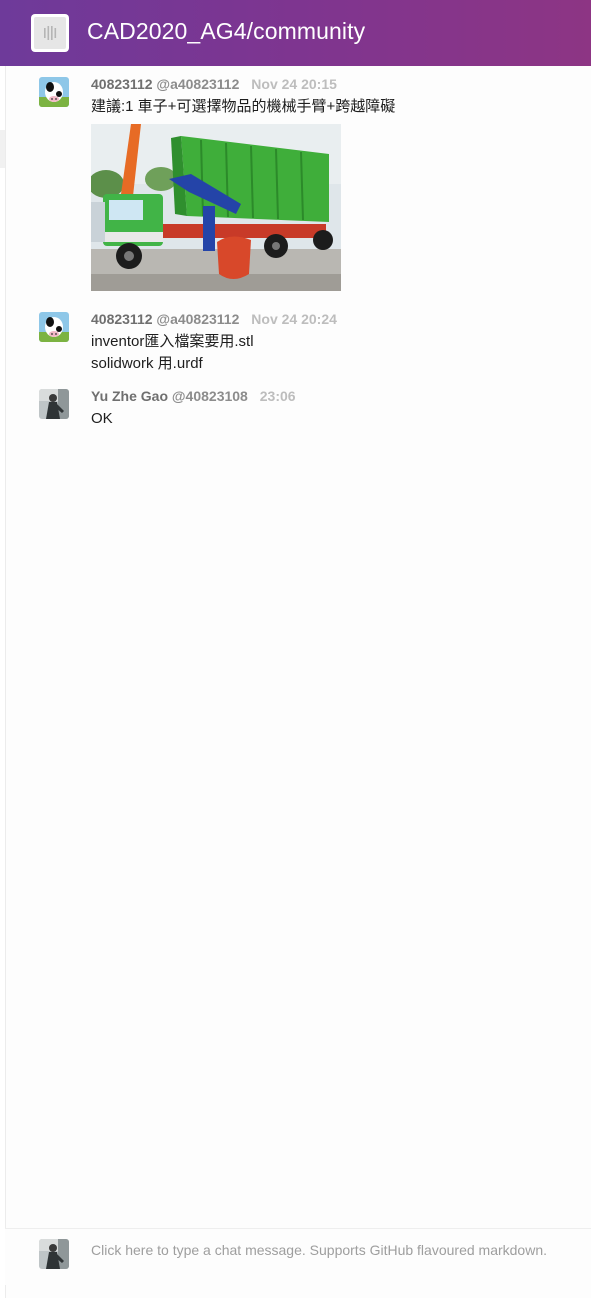 The width and height of the screenshot is (591, 1298). I want to click on message-header: Yu Zhe Gao @40823108 23:06, so click(193, 396).